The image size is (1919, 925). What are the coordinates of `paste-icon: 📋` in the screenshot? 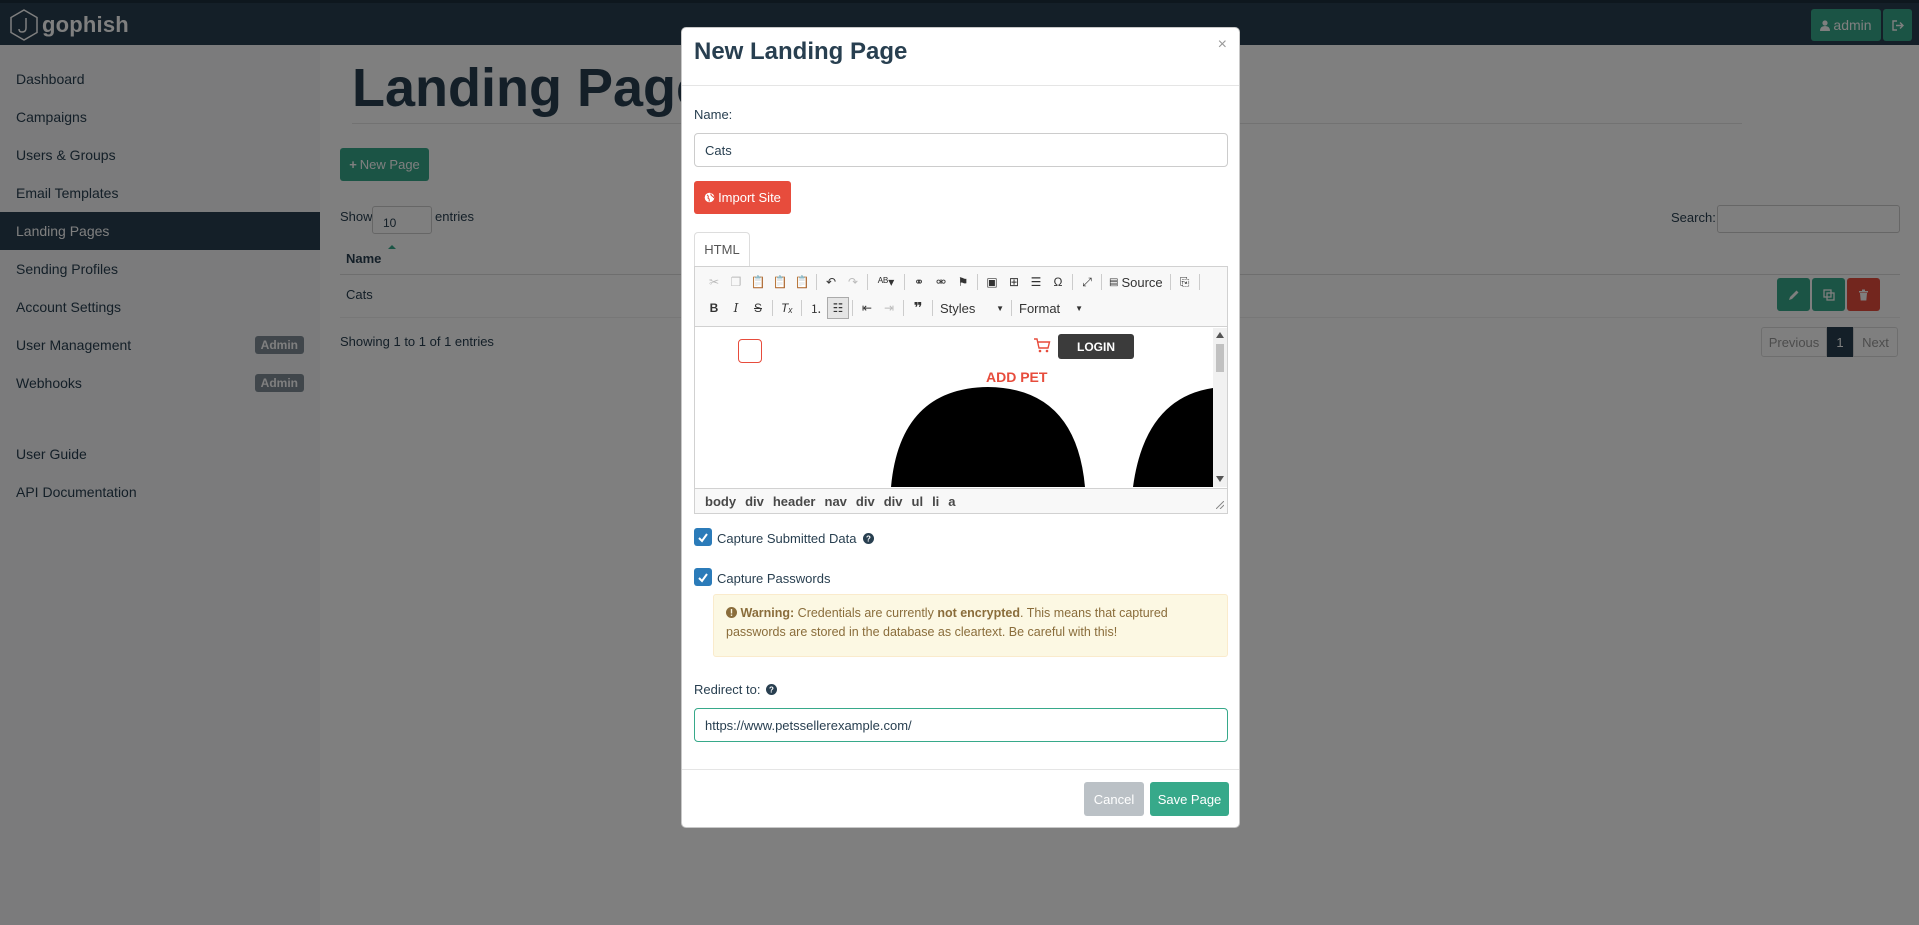 It's located at (758, 282).